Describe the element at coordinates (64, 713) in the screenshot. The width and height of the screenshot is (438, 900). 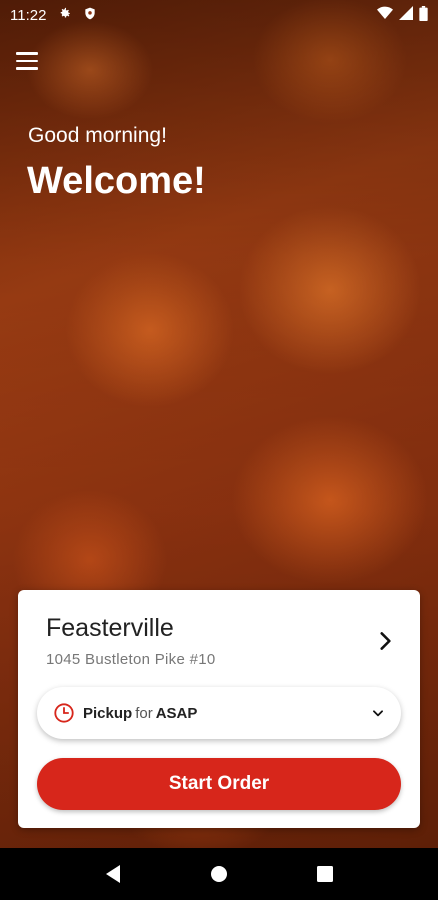
I see `clock-icon` at that location.